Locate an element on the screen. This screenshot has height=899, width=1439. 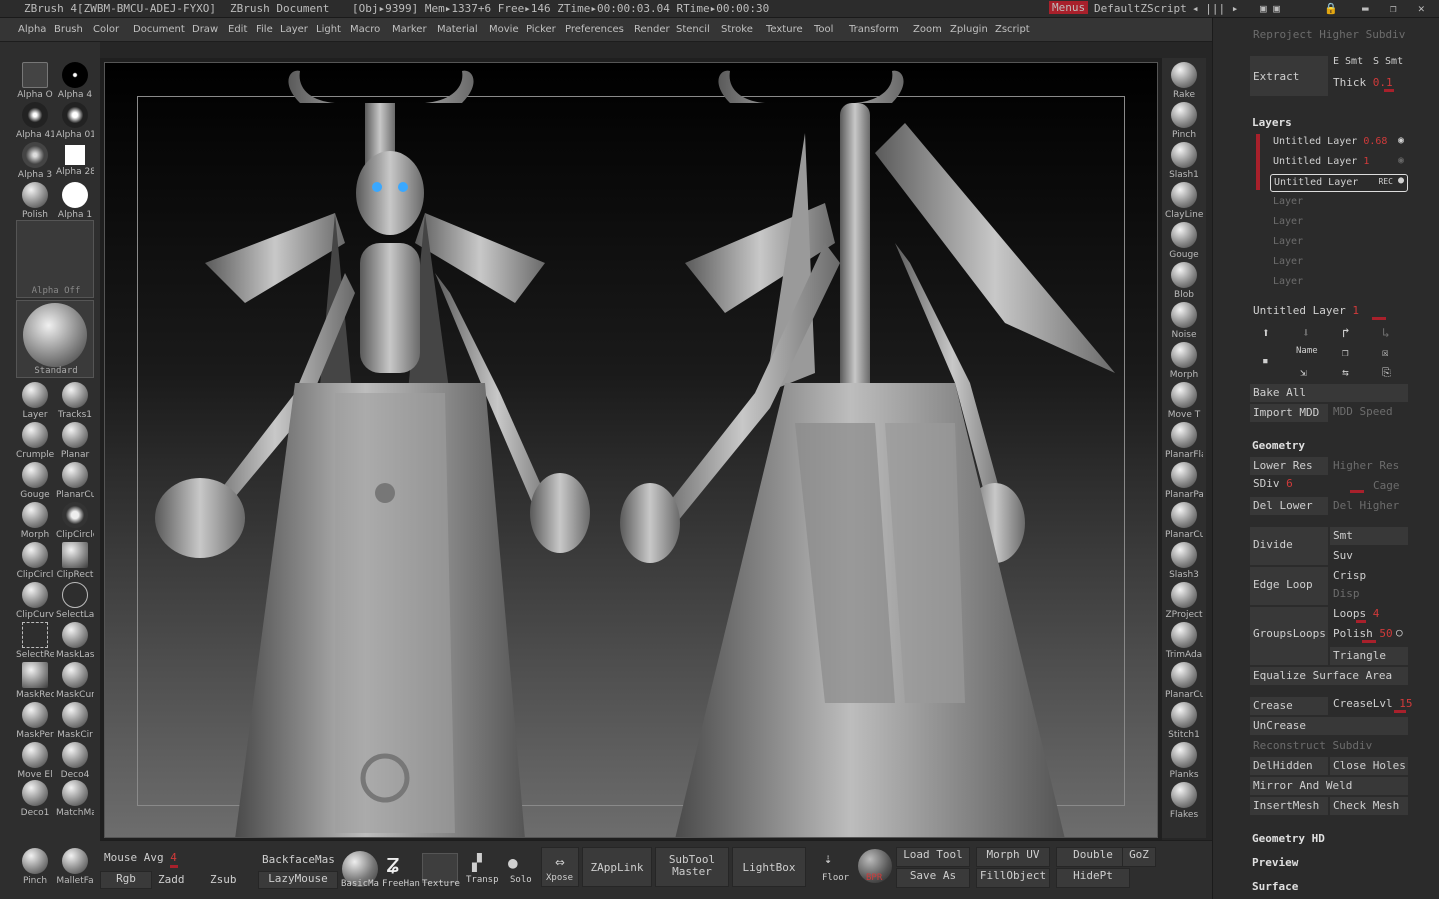
zsub-button: Zsub is located at coordinates (223, 879).